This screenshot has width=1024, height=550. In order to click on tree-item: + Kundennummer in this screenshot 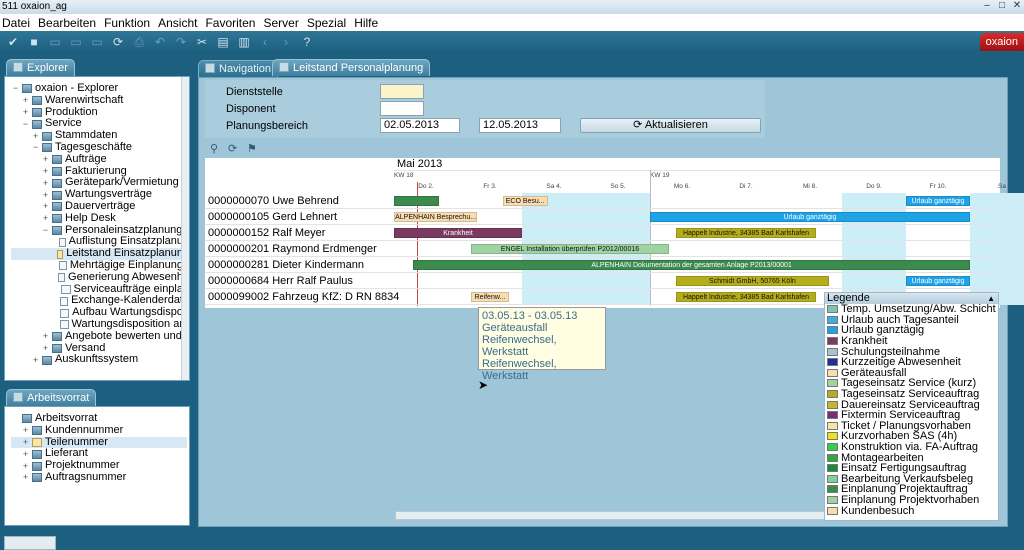, I will do `click(99, 430)`.